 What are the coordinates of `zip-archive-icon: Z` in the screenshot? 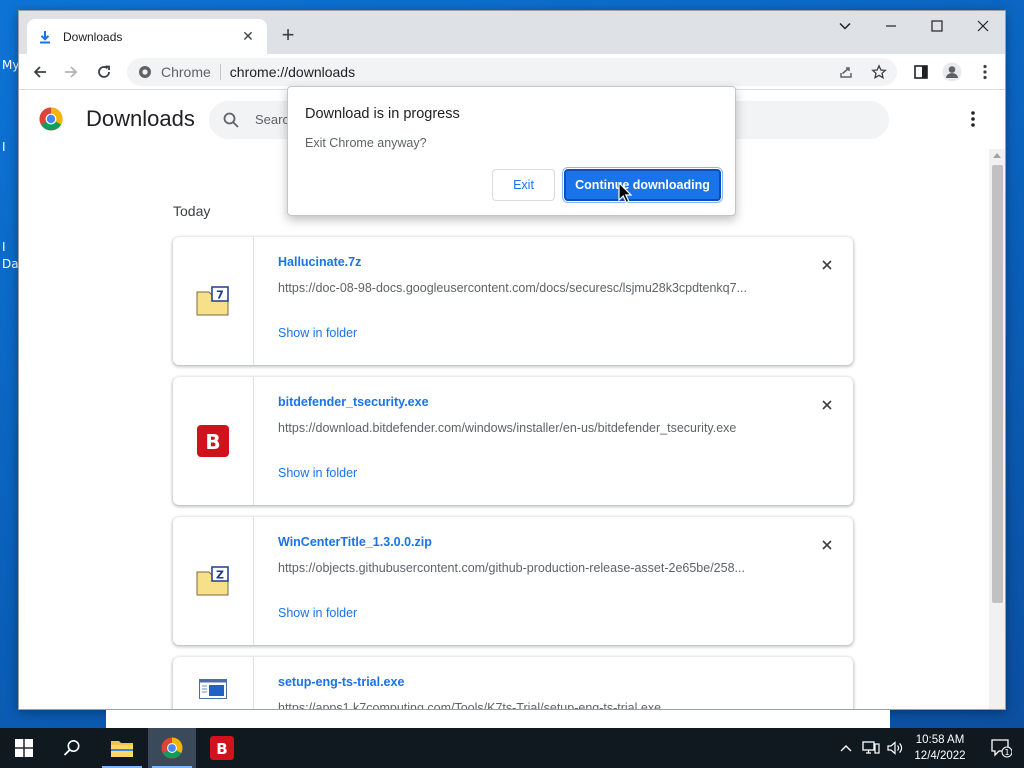 It's located at (212, 581).